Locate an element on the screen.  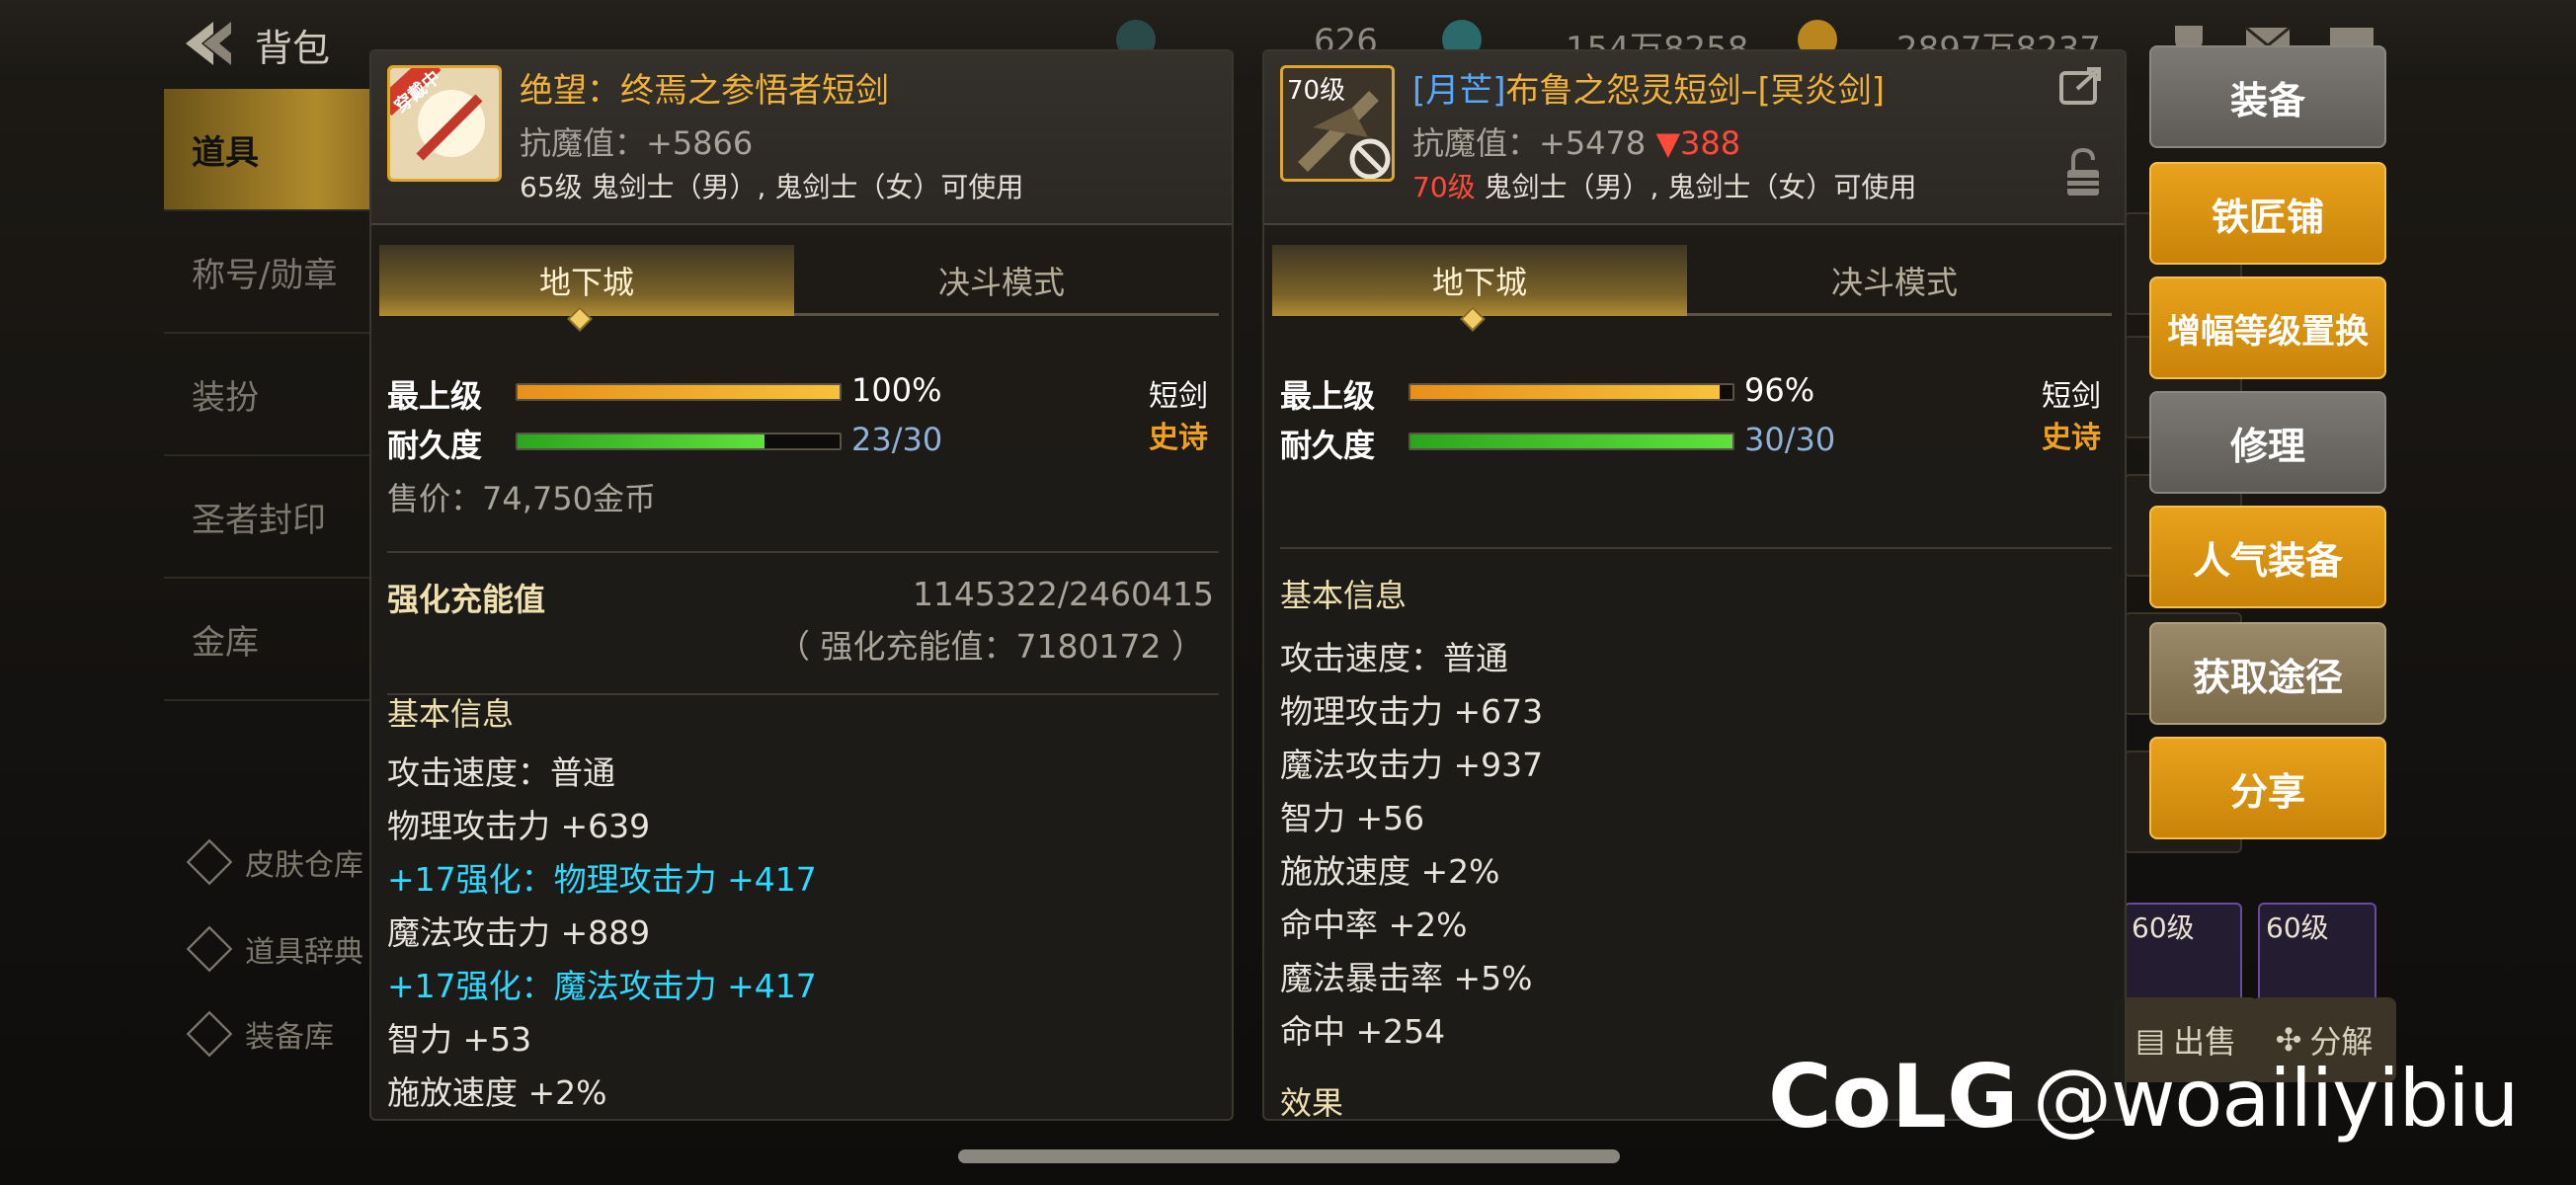
basic-info-title: 基本信息 is located at coordinates (451, 714).